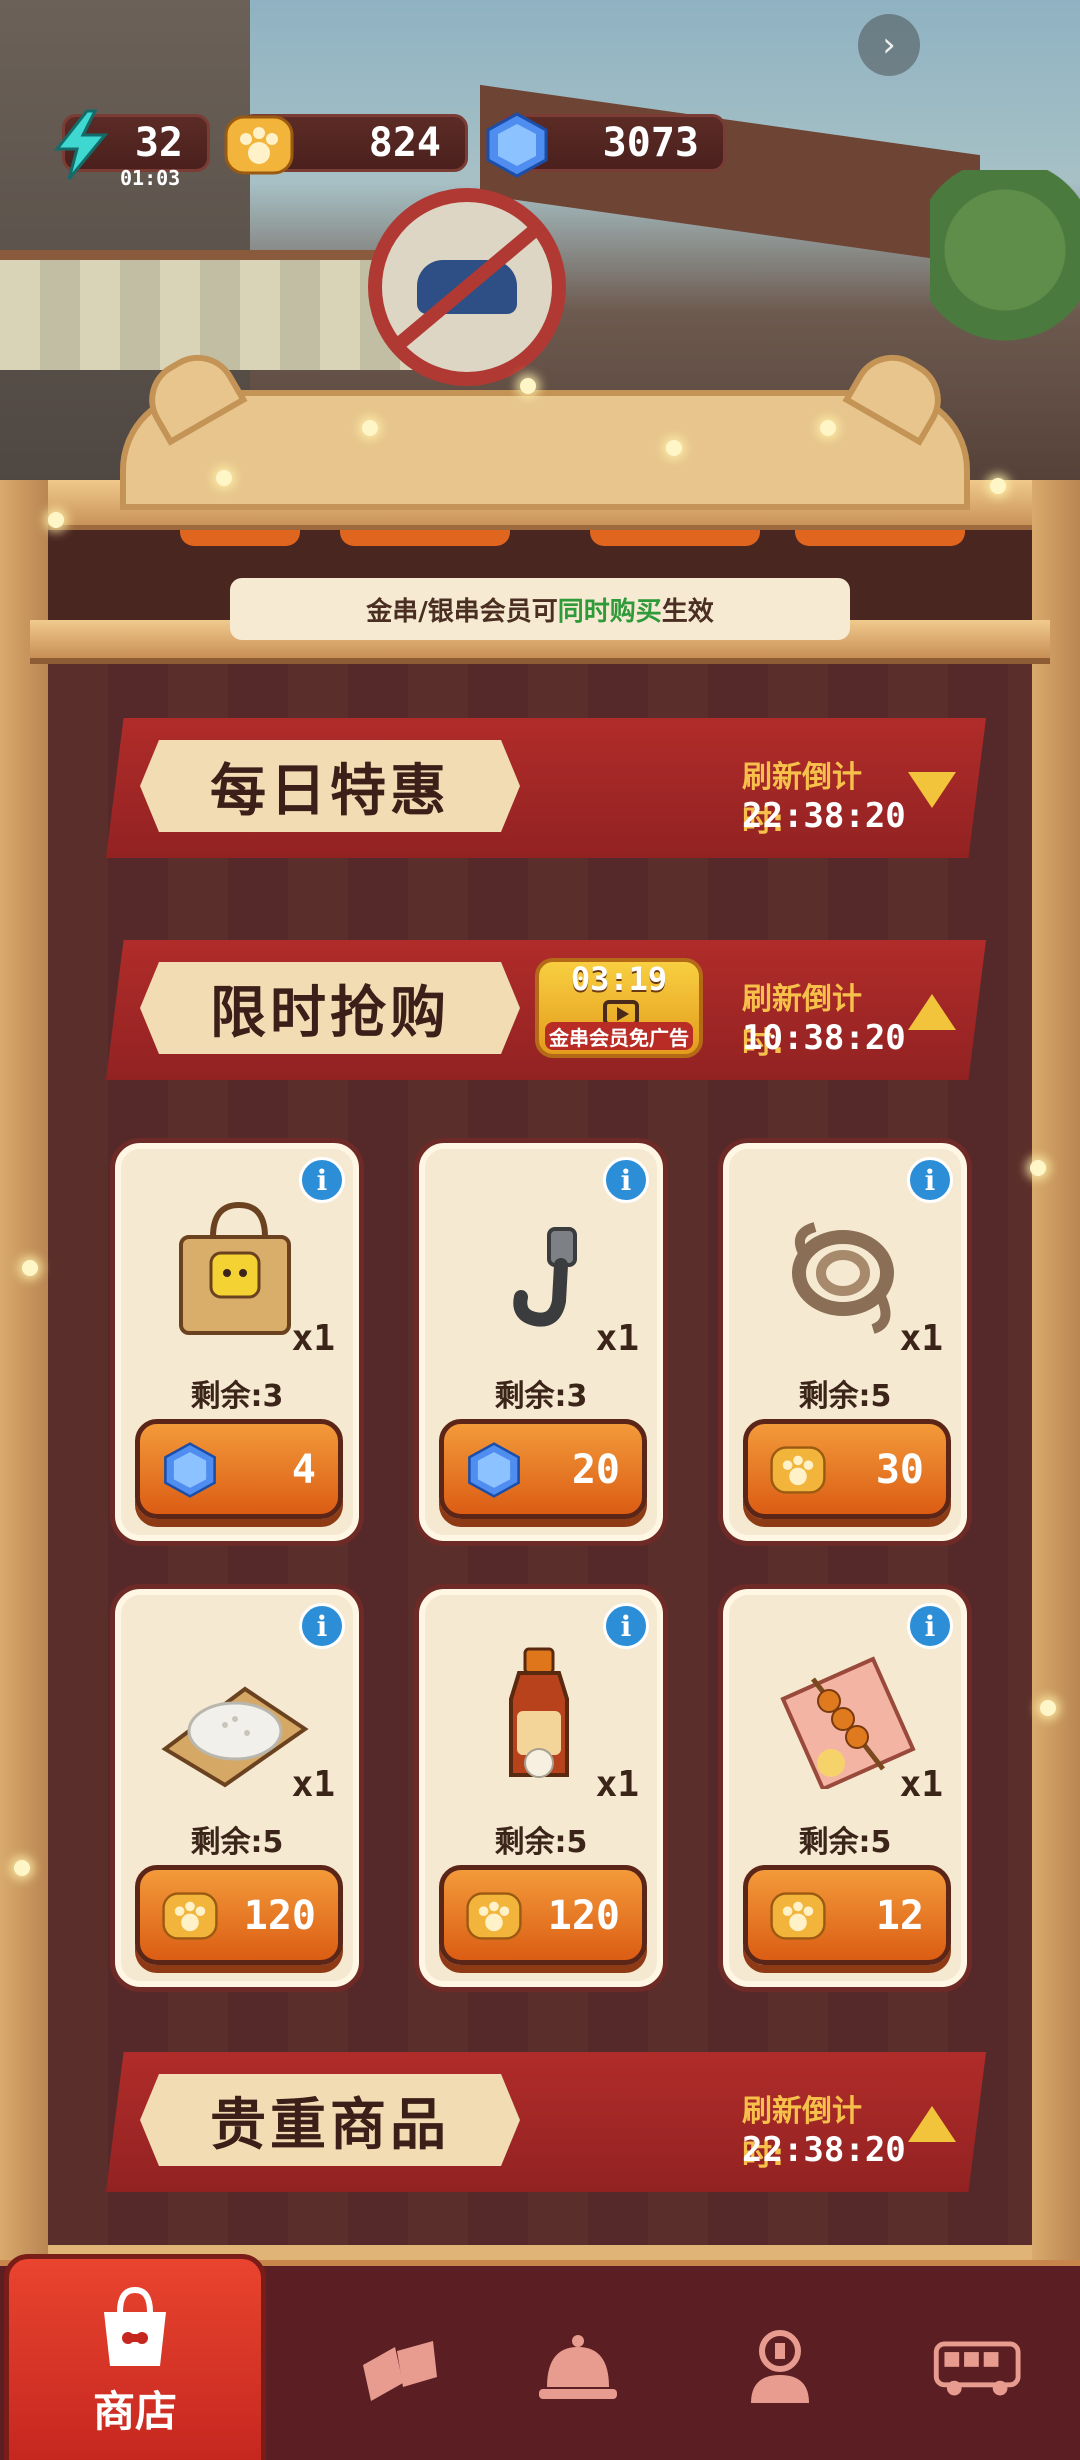 The height and width of the screenshot is (2460, 1080). I want to click on item-price: 20, so click(595, 1470).